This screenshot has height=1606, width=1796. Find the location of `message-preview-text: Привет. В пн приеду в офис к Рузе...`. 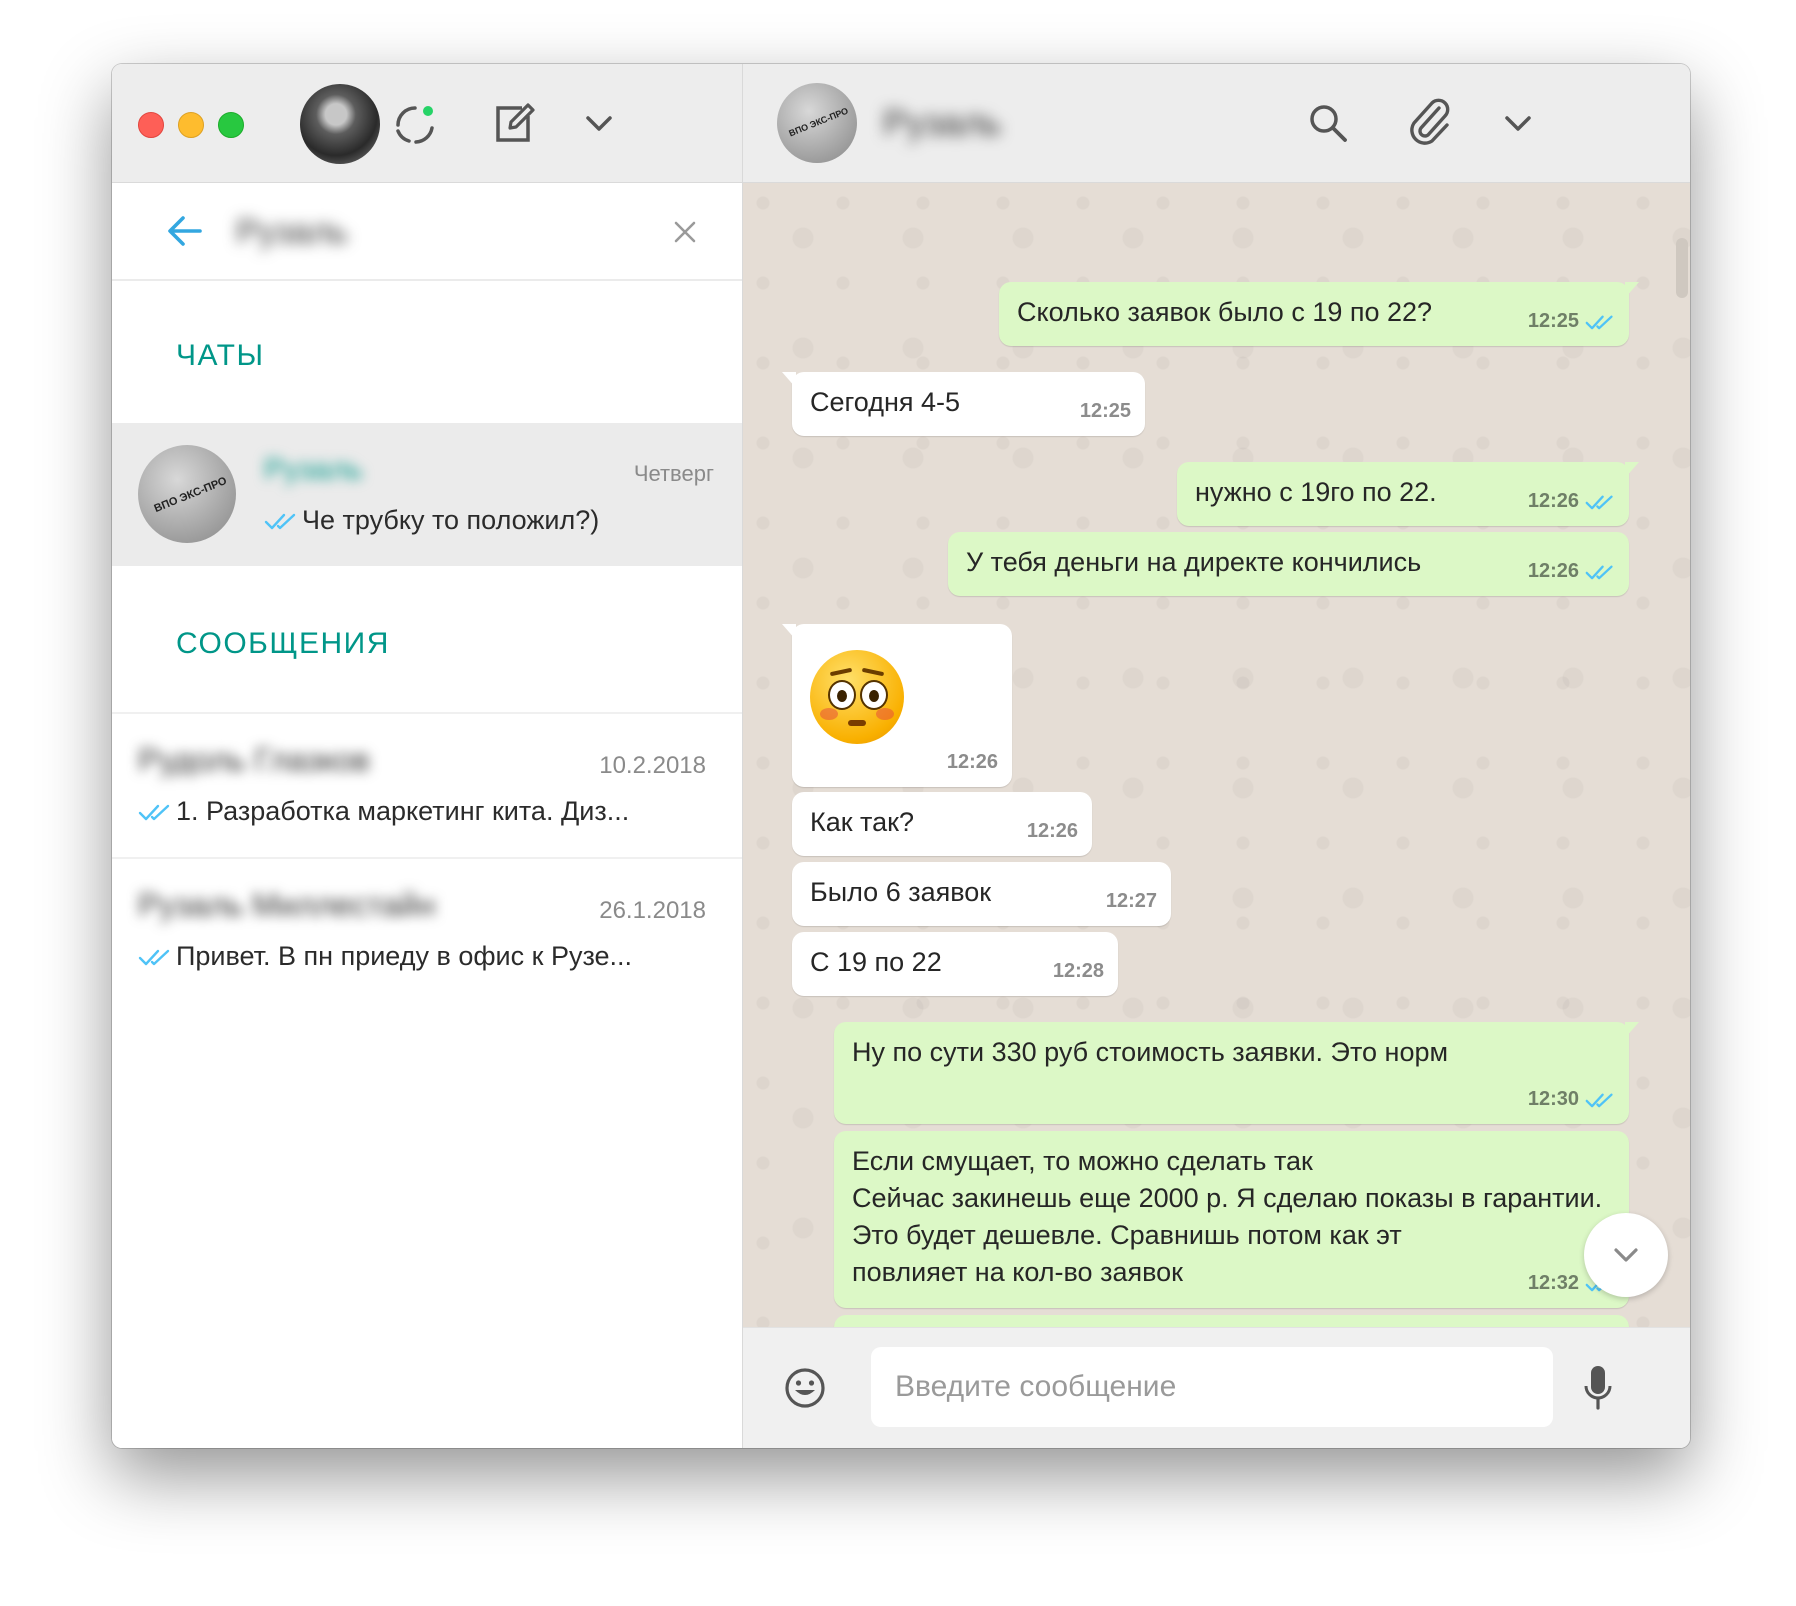

message-preview-text: Привет. В пн приеду в офис к Рузе... is located at coordinates (404, 956).